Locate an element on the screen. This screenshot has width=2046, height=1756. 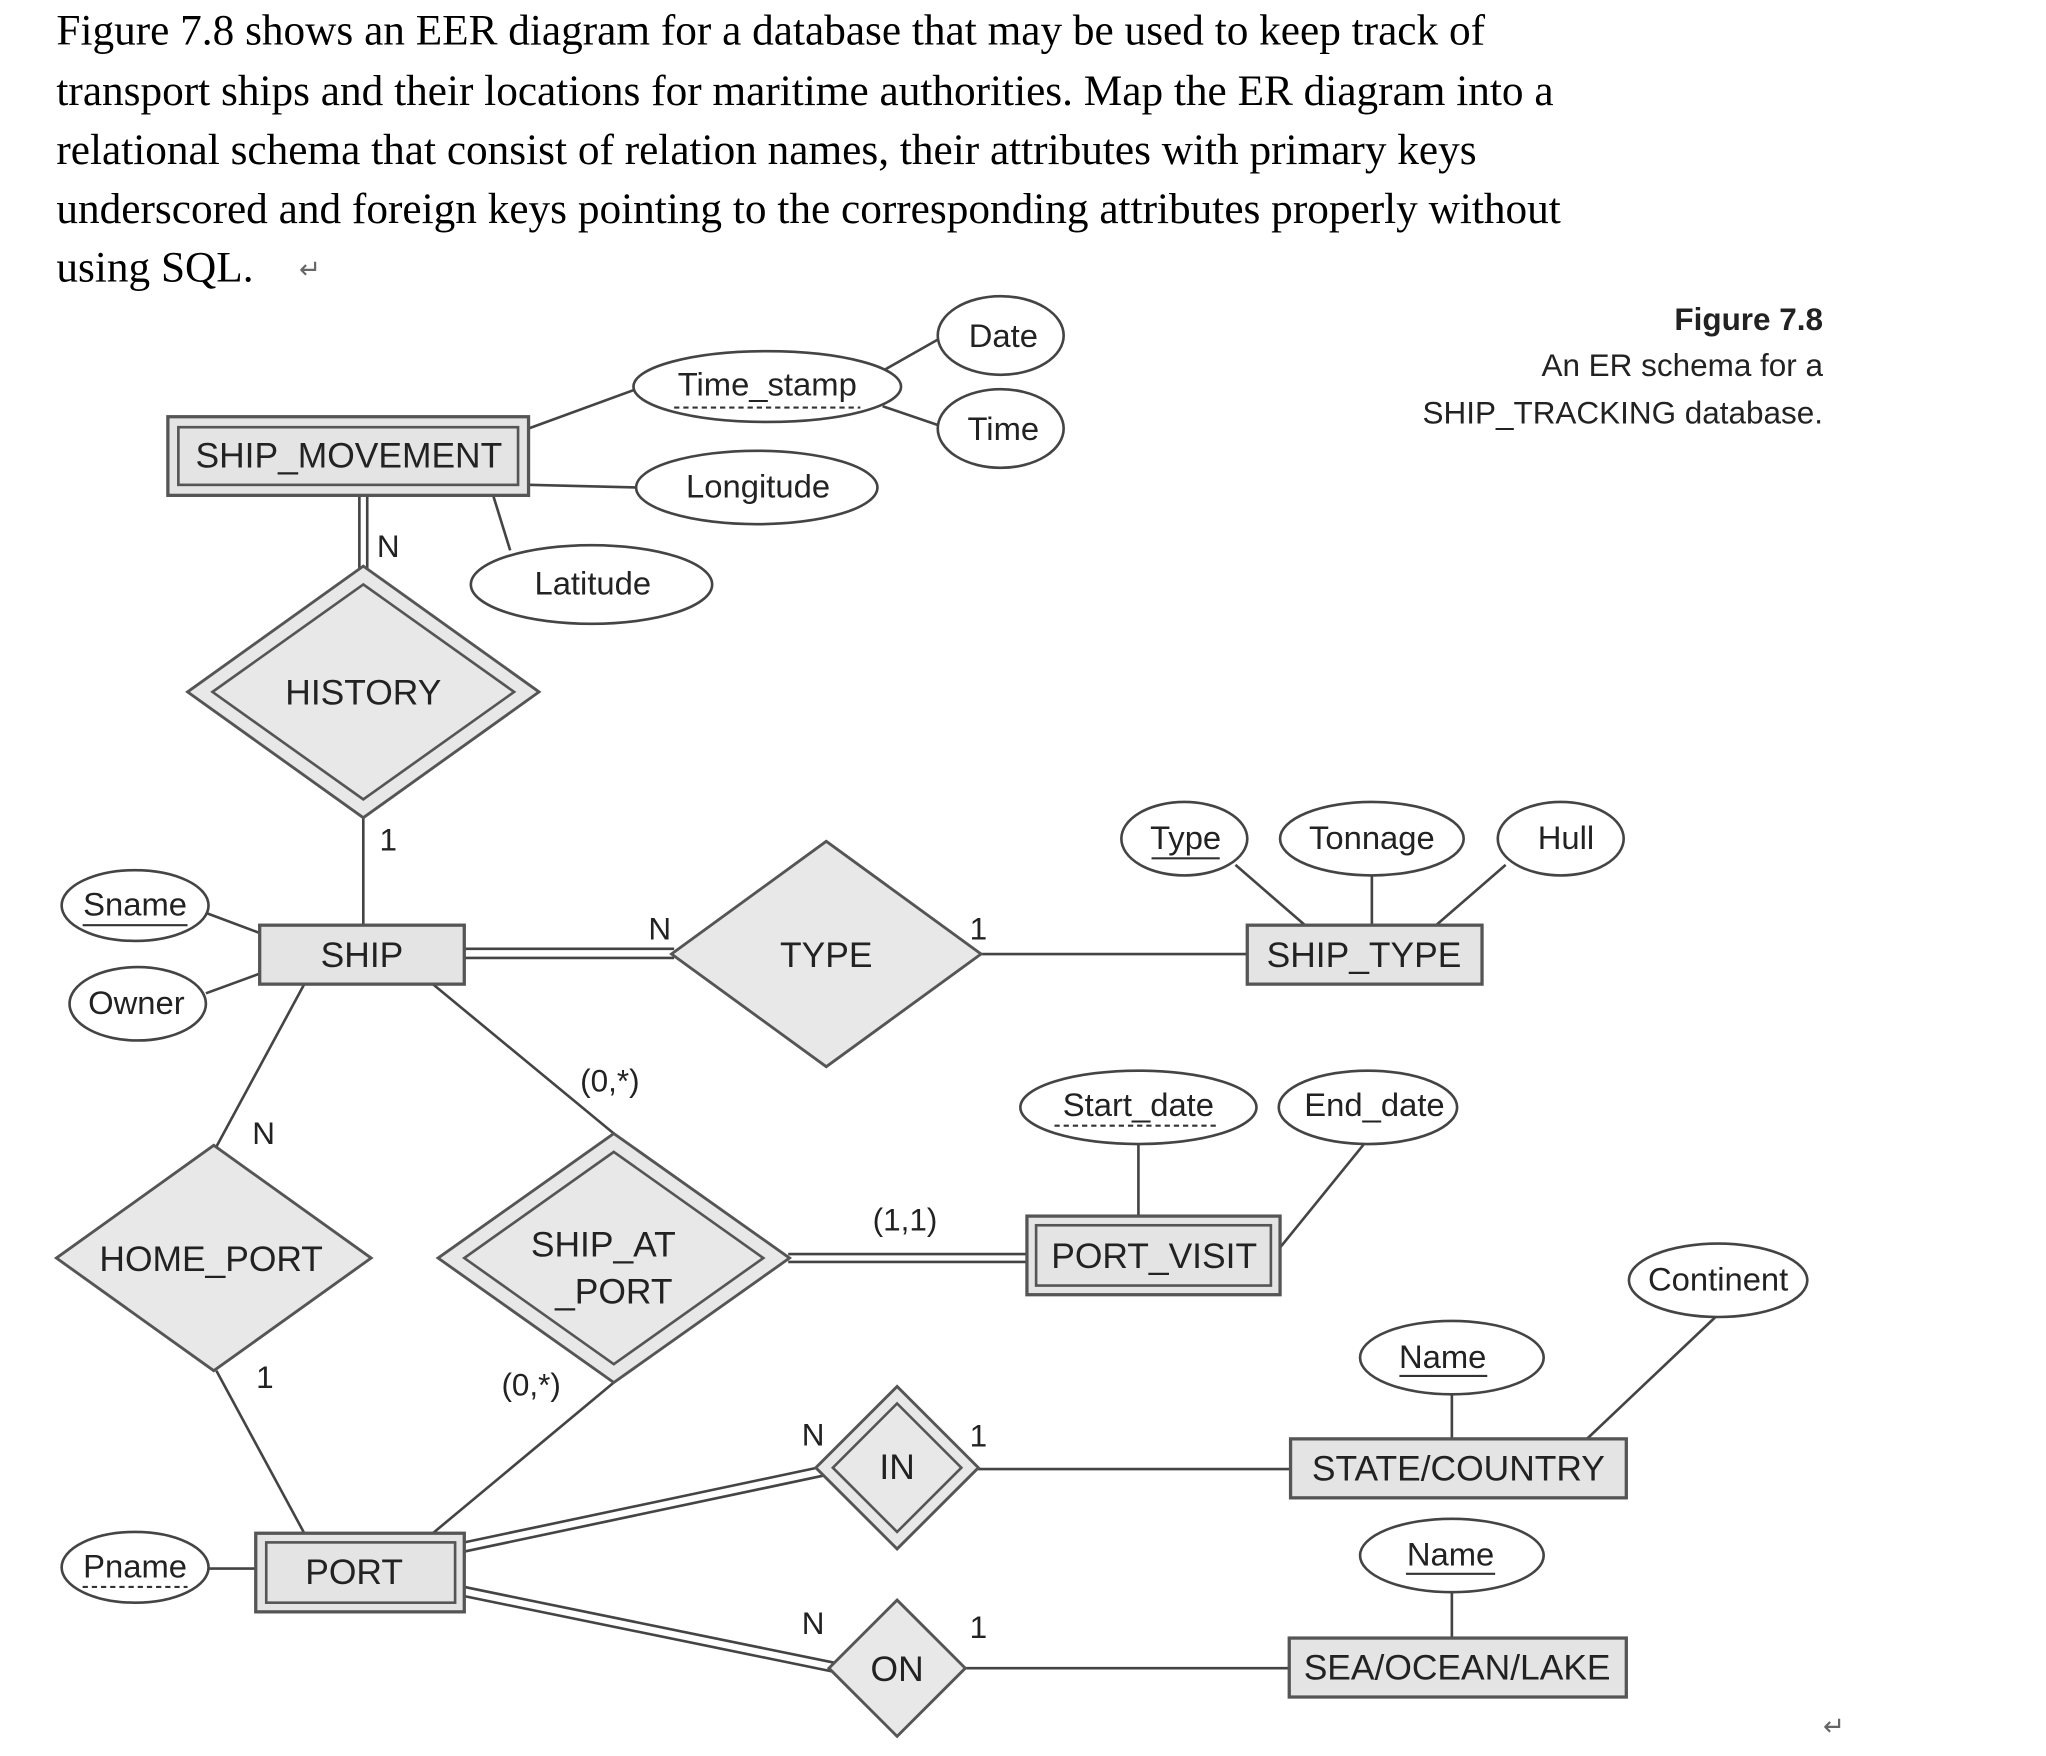
relationship-ship-at-port: SHIP_AT _PORT is located at coordinates (614, 1258).